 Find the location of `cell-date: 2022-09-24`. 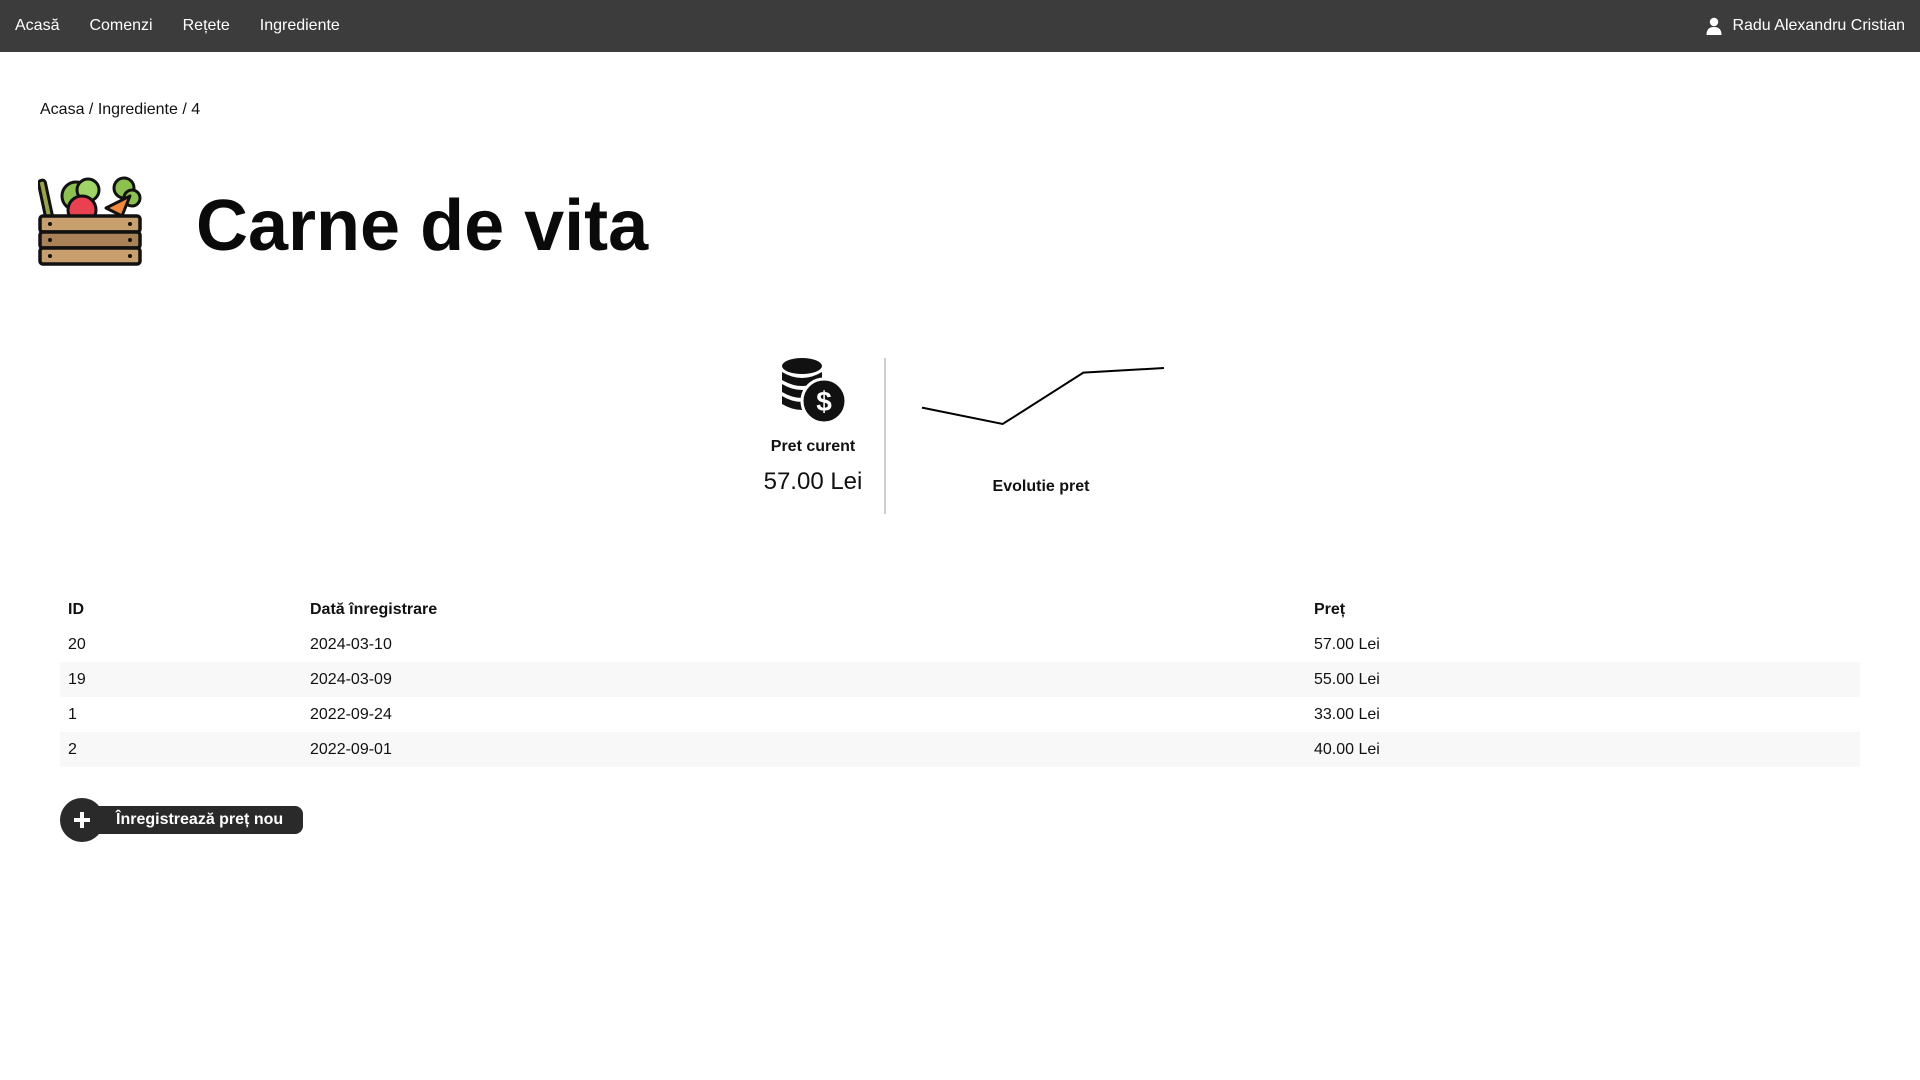

cell-date: 2022-09-24 is located at coordinates (351, 714).